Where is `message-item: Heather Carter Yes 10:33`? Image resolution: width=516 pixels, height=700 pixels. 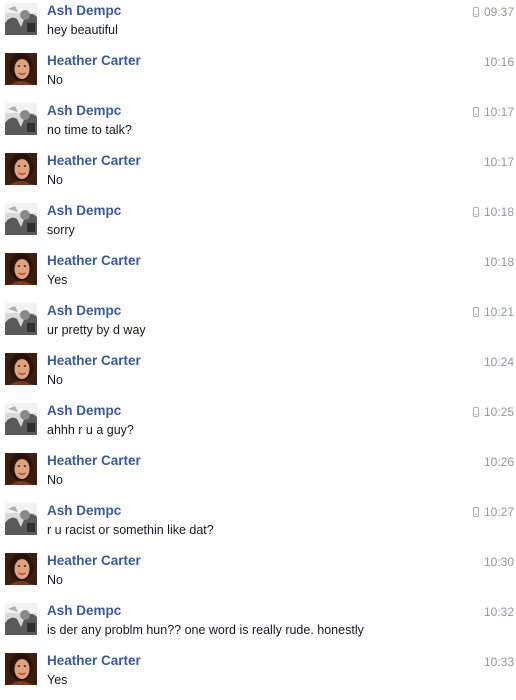
message-item: Heather Carter Yes 10:33 is located at coordinates (258, 675).